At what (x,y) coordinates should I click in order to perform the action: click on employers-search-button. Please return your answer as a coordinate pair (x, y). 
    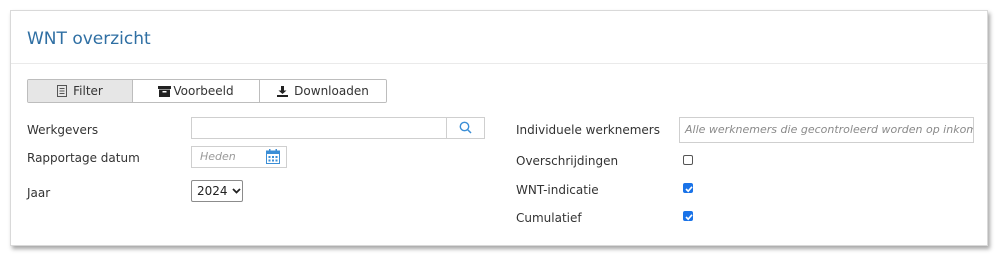
    Looking at the image, I should click on (466, 128).